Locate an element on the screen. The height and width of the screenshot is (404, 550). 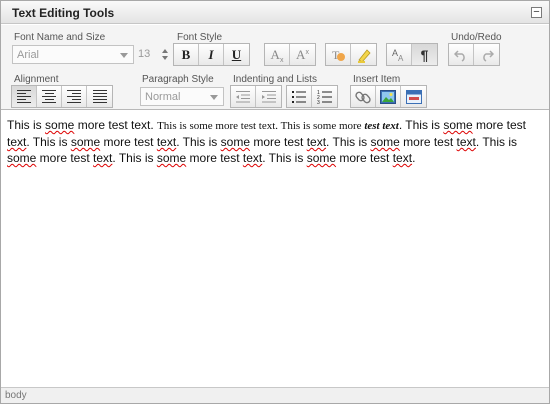
superscript-icon: Ax is located at coordinates (302, 54).